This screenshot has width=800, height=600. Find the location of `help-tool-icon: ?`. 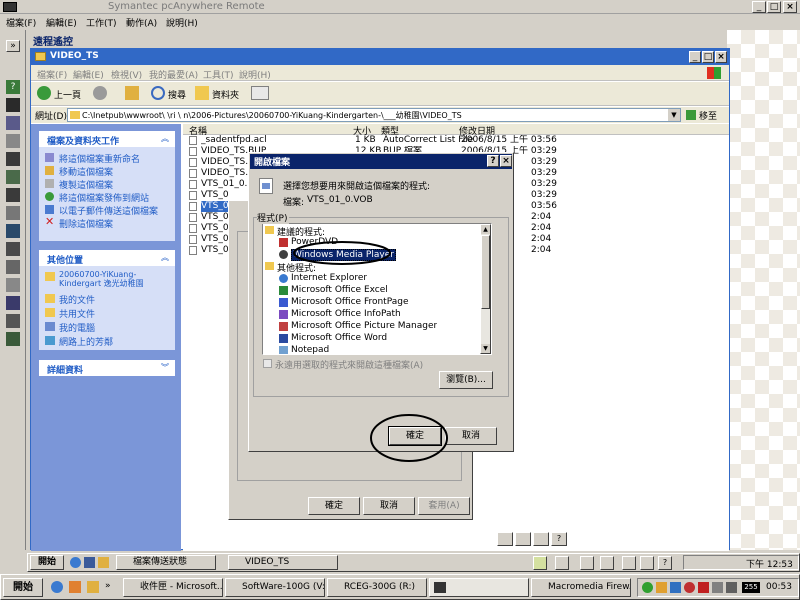

help-tool-icon: ? is located at coordinates (559, 539).